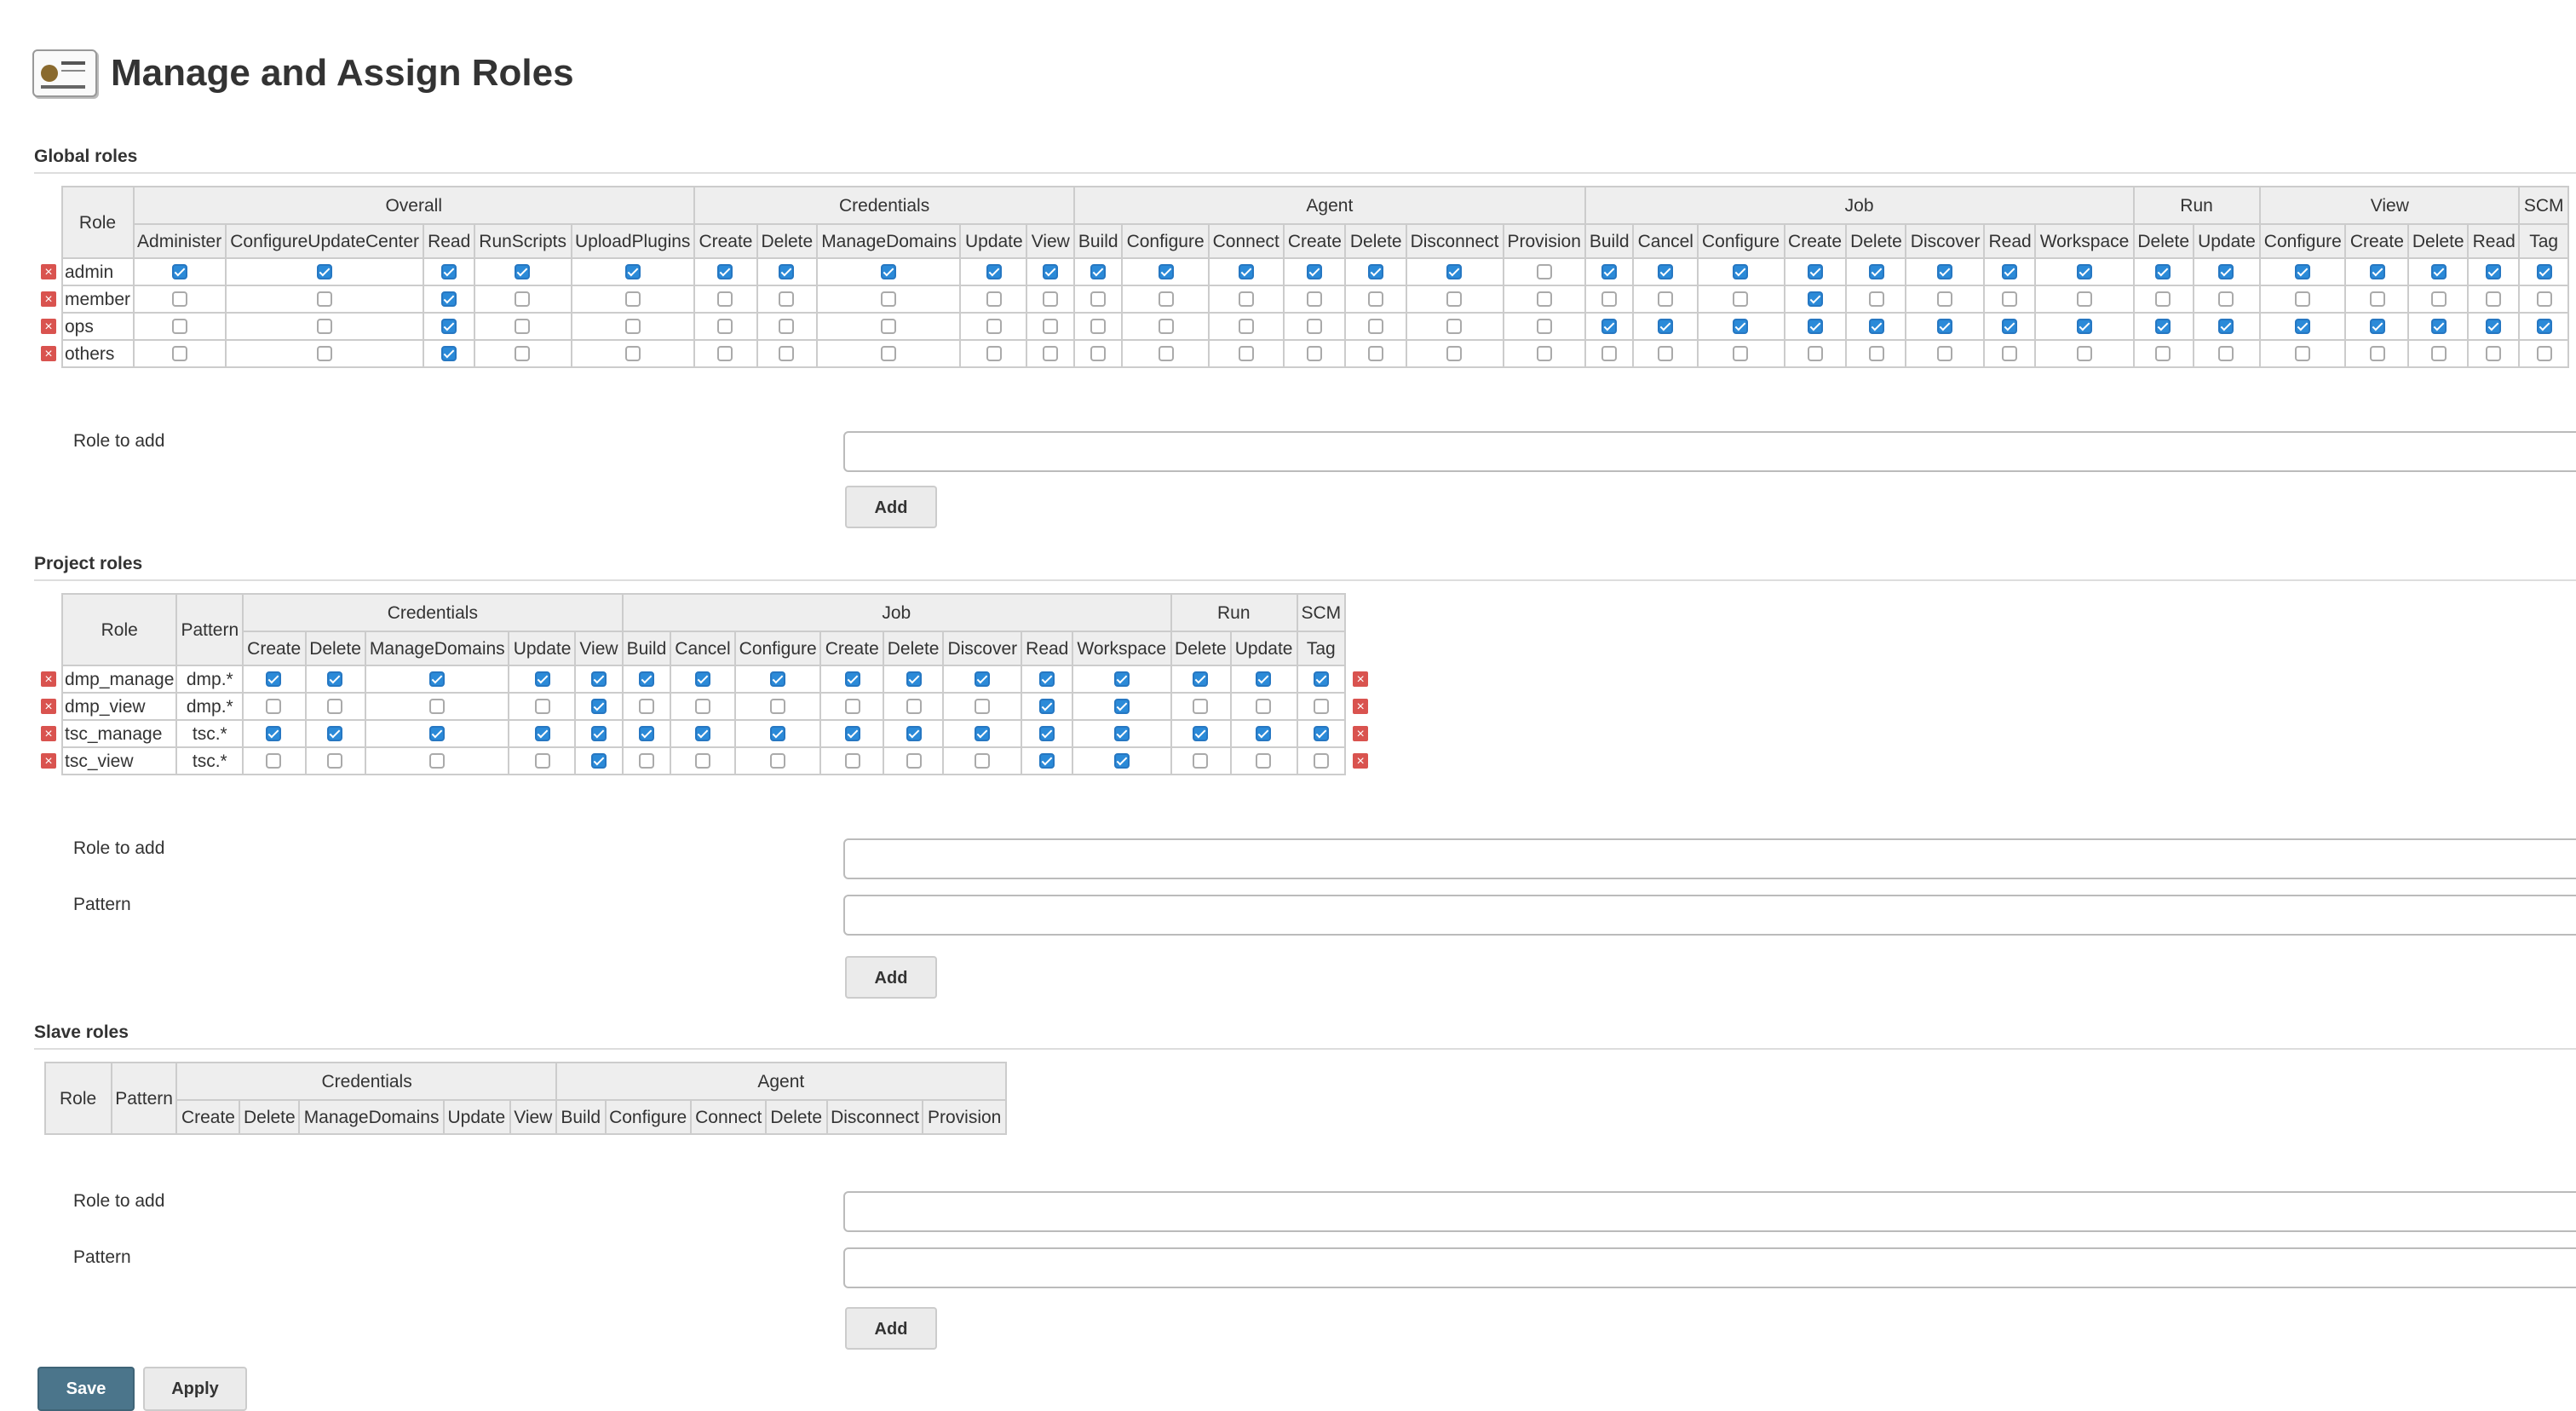 Image resolution: width=2576 pixels, height=1411 pixels. What do you see at coordinates (195, 1389) in the screenshot?
I see `apply-button: Apply` at bounding box center [195, 1389].